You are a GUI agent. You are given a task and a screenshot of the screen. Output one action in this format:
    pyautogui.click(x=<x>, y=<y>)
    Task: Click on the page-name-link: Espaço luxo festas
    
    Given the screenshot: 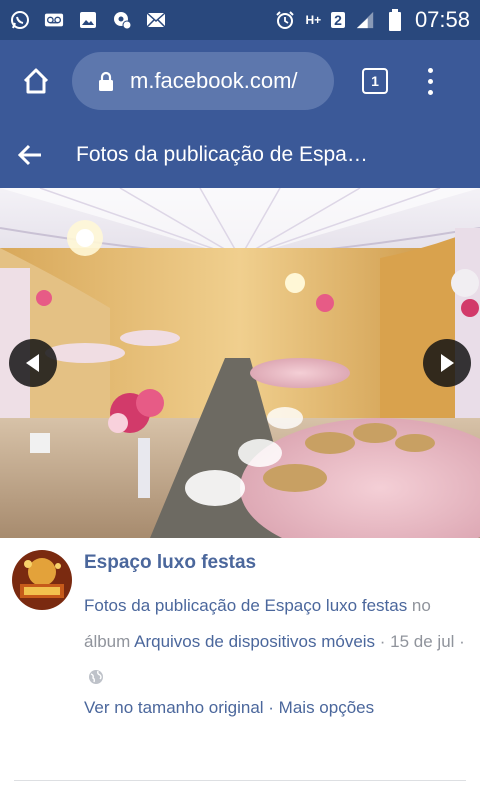 What is the action you would take?
    pyautogui.click(x=170, y=563)
    